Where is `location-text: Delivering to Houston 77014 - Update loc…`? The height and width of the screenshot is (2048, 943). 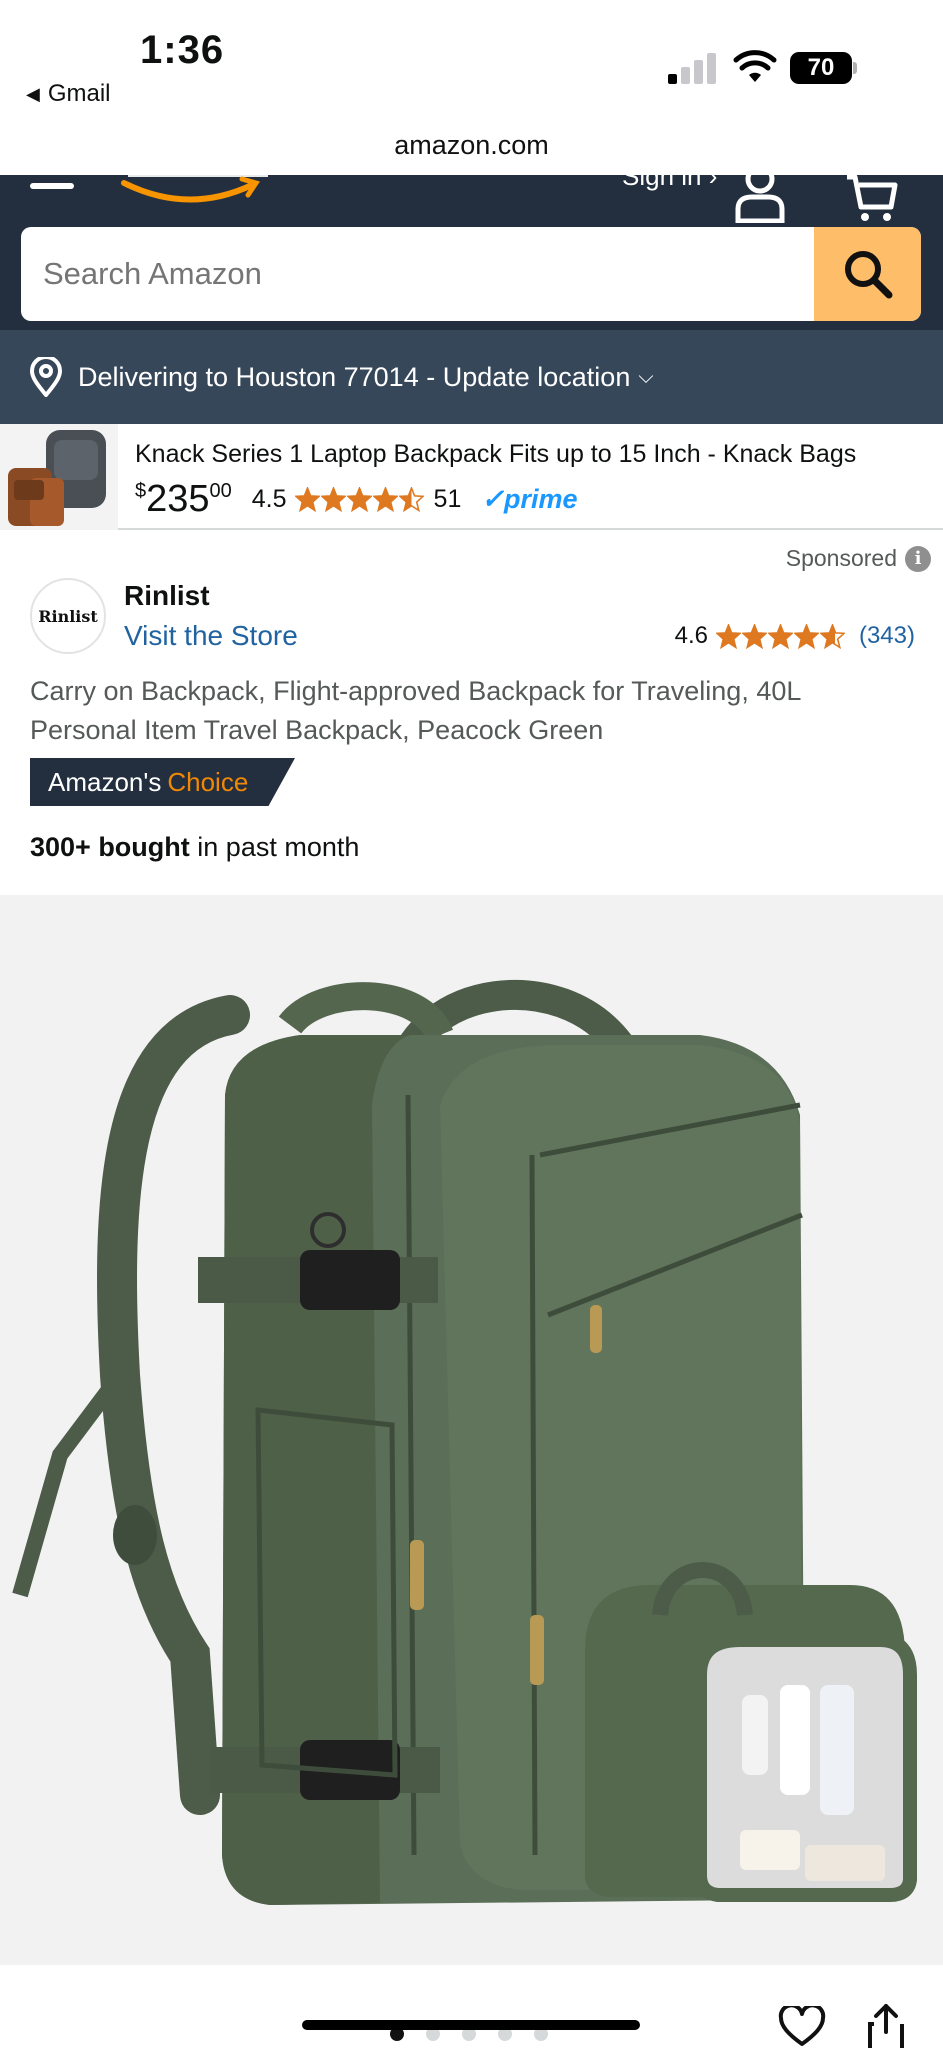 location-text: Delivering to Houston 77014 - Update loc… is located at coordinates (354, 376).